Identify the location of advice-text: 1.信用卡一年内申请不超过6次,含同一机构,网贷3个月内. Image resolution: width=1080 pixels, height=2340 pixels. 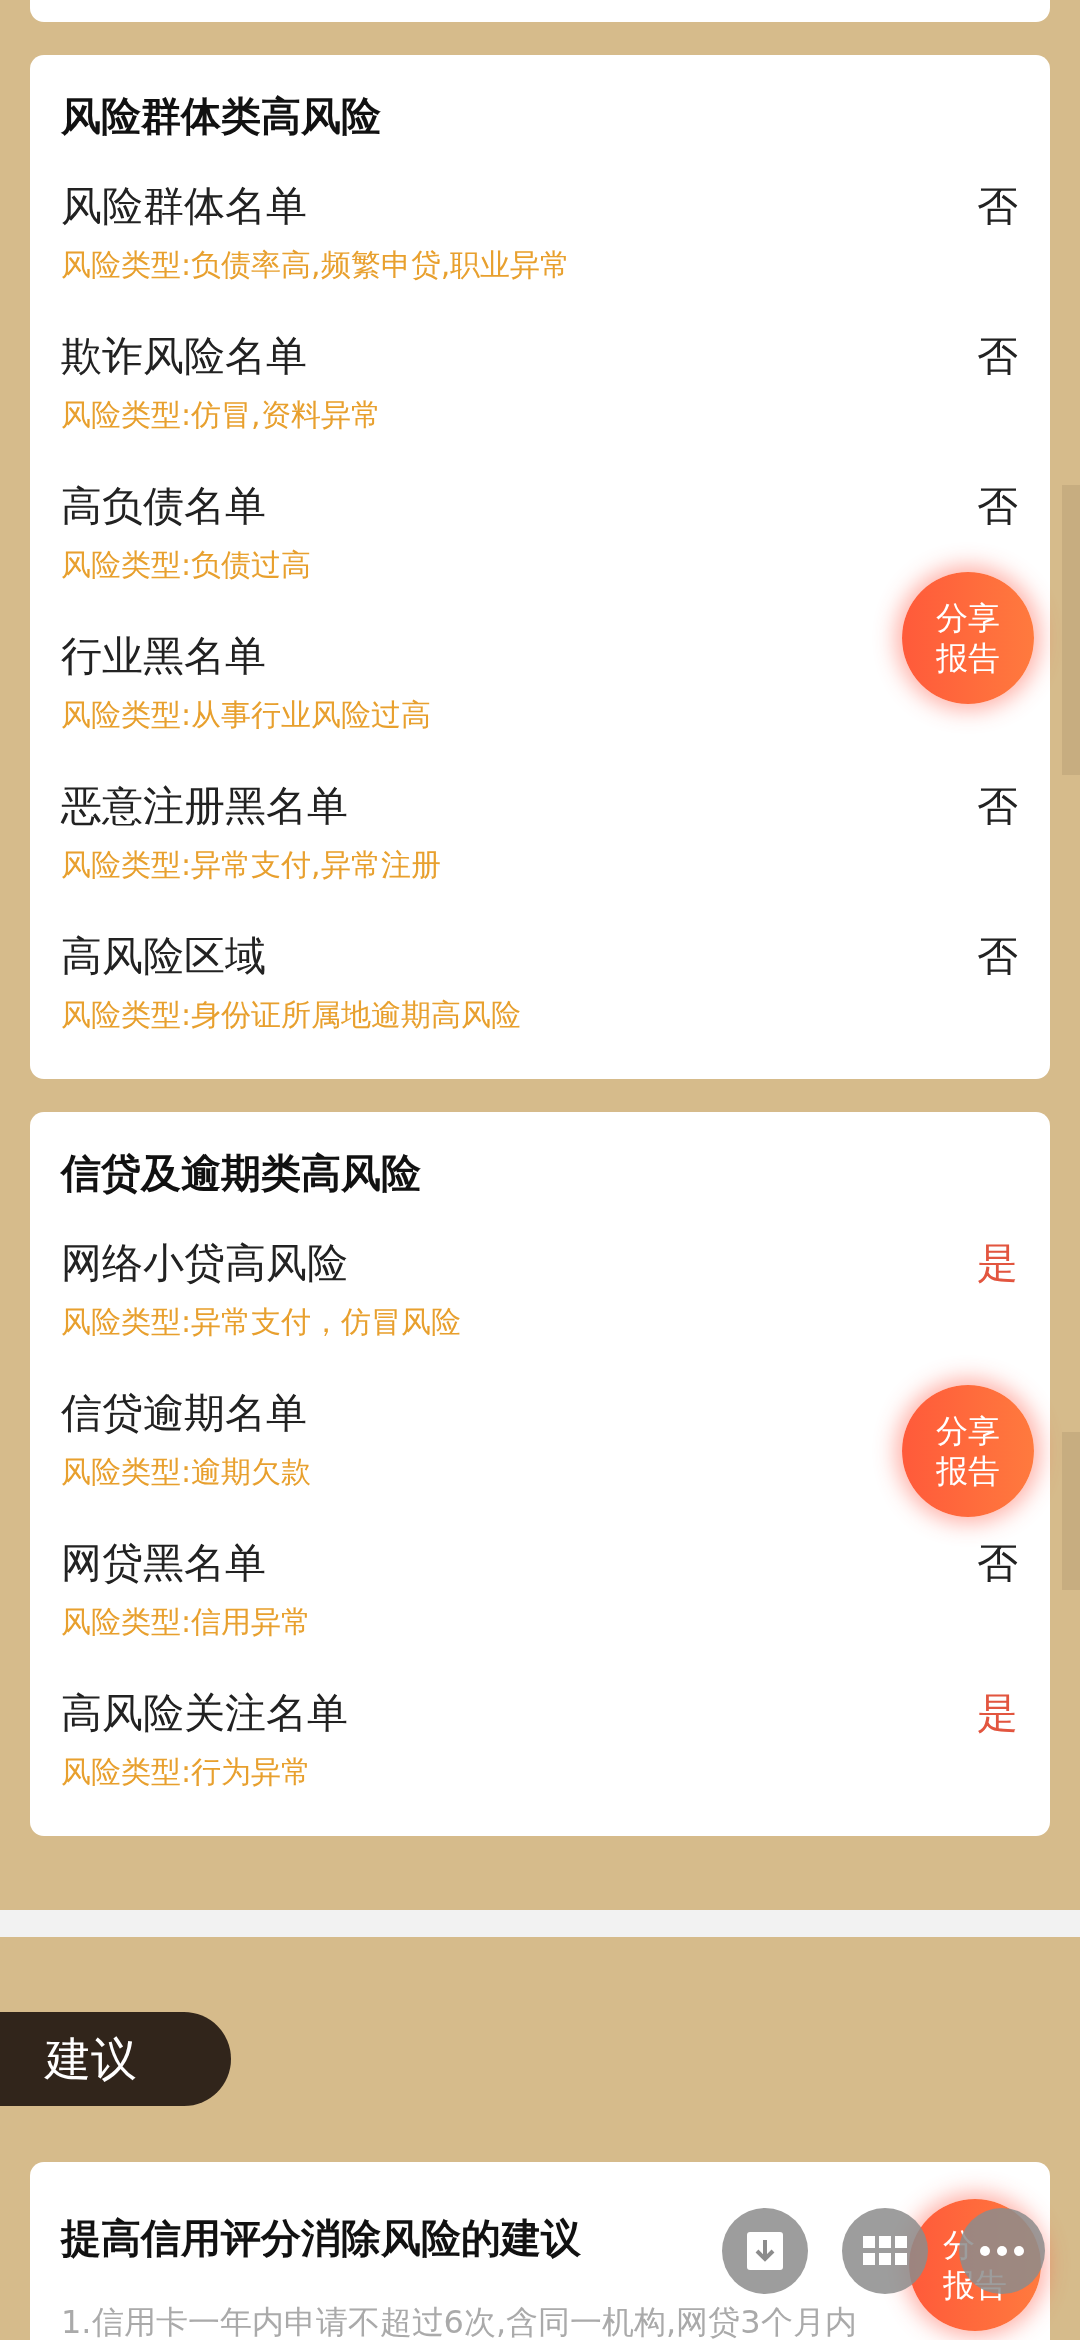
(459, 2321).